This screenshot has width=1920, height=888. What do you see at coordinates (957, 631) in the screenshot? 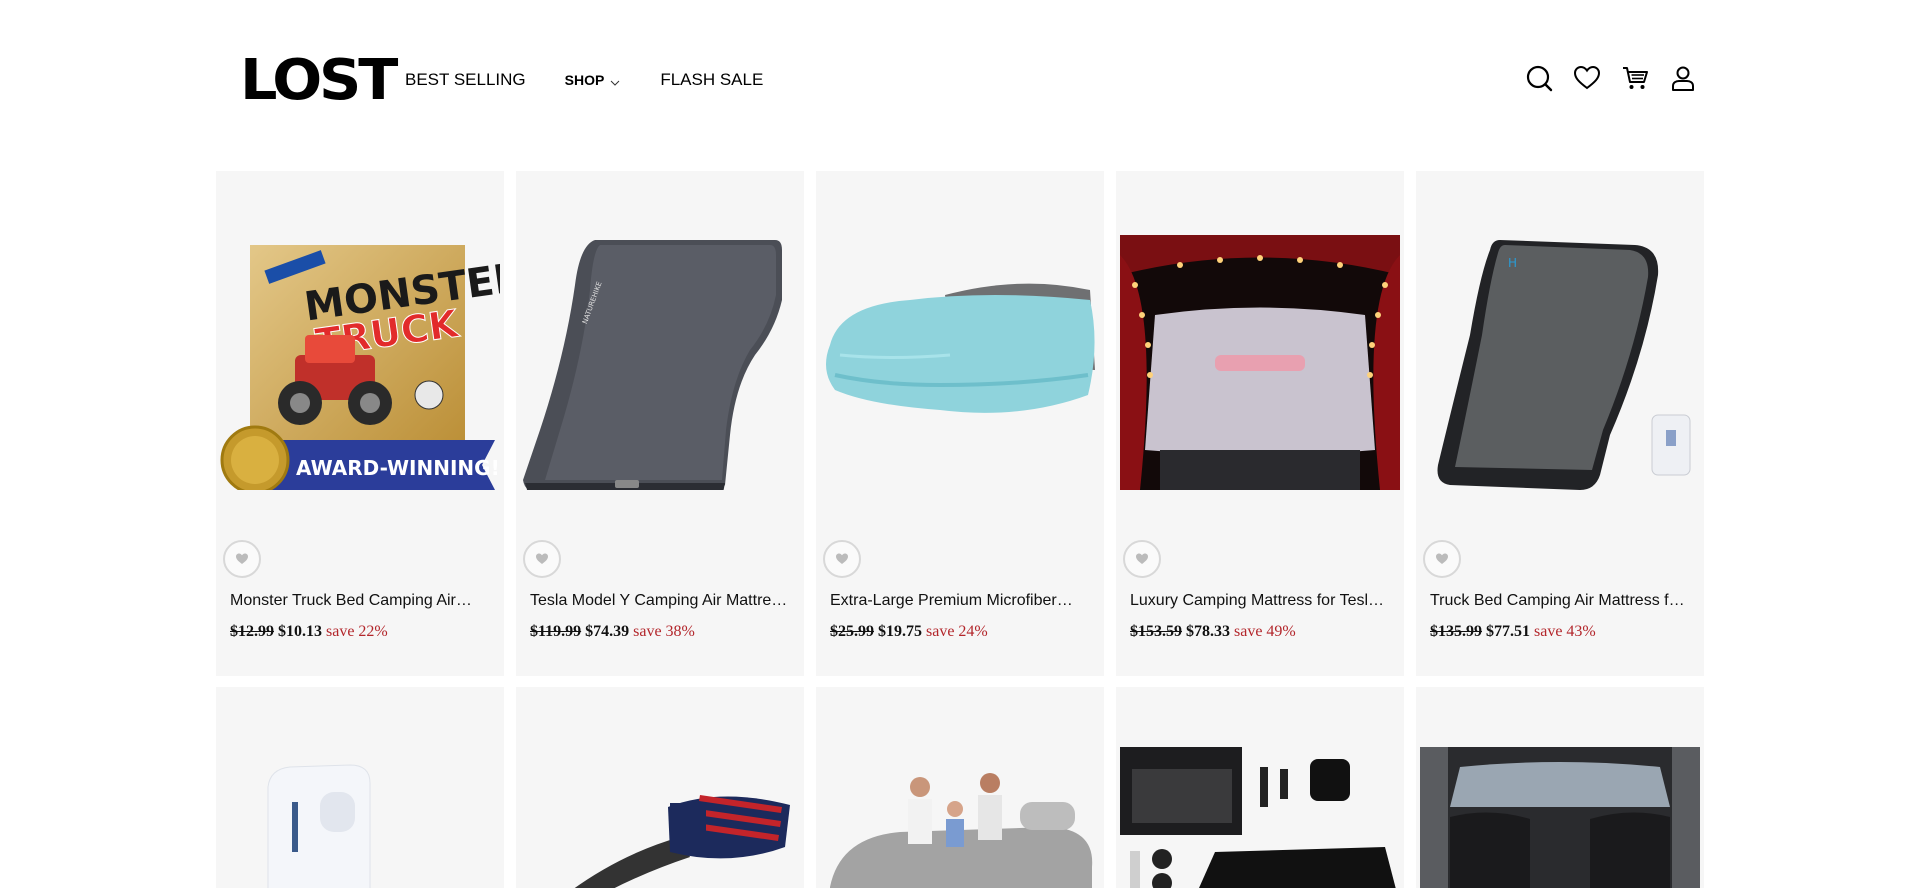
I see `save-badge: save 24%` at bounding box center [957, 631].